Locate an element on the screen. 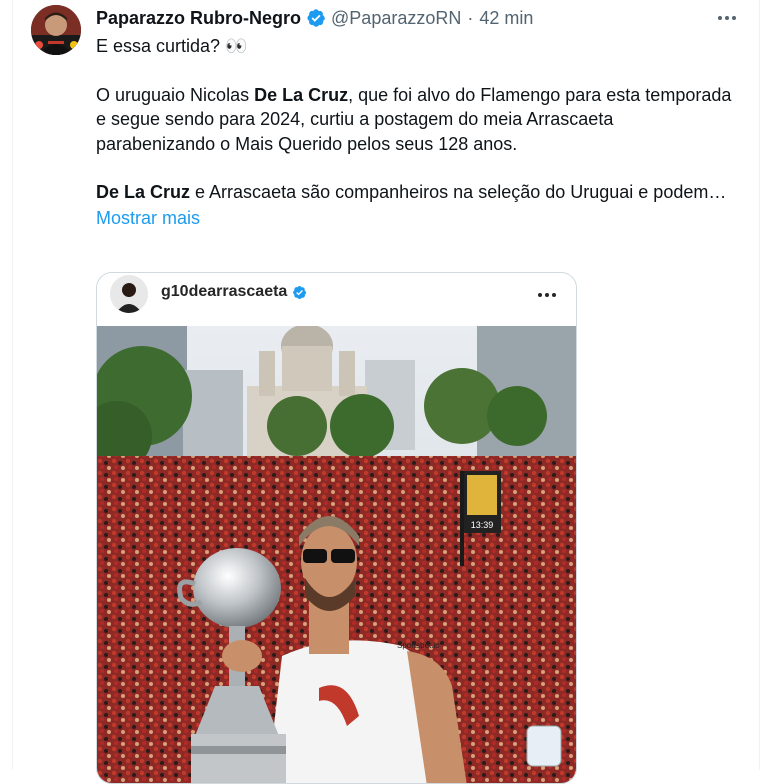 This screenshot has height=784, width=782. embed-avatar is located at coordinates (129, 294).